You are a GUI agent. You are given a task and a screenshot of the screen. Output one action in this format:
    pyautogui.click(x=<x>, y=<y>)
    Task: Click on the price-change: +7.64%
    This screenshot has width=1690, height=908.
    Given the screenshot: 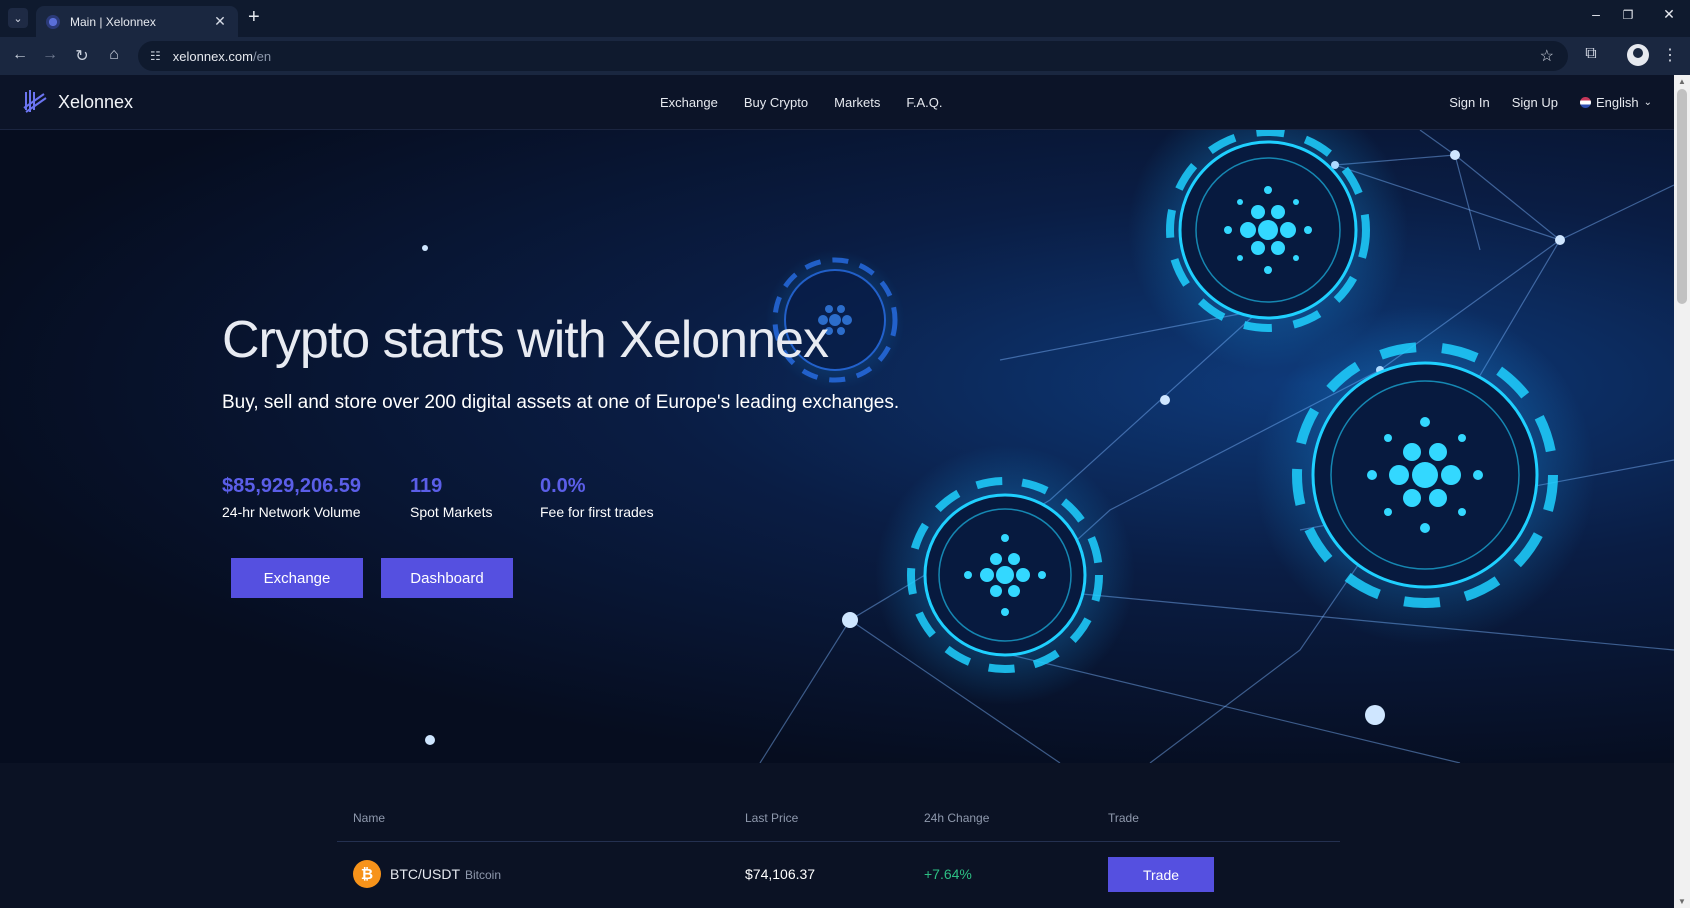 What is the action you would take?
    pyautogui.click(x=948, y=874)
    